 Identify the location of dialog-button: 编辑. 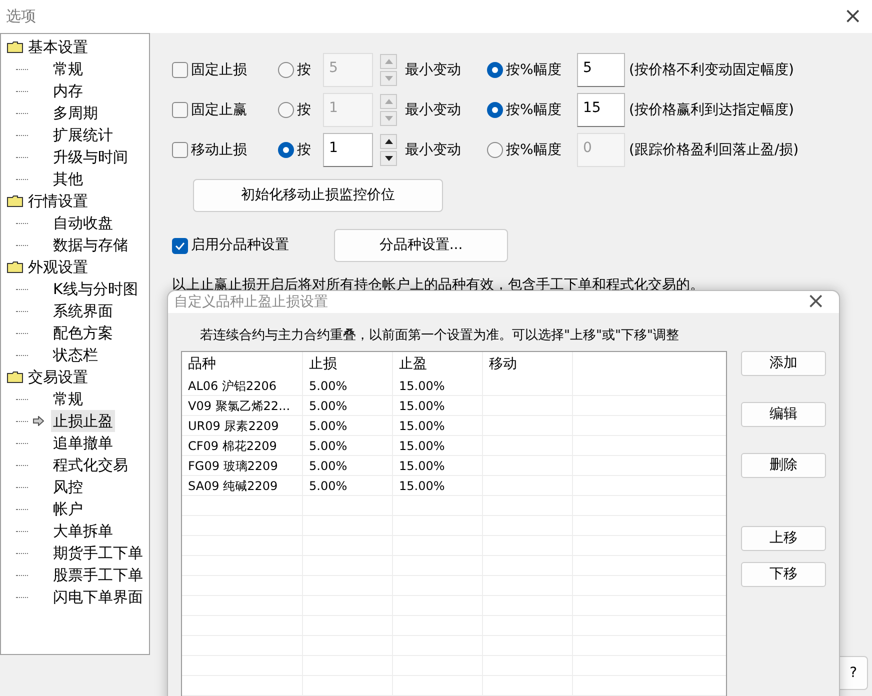
(783, 414).